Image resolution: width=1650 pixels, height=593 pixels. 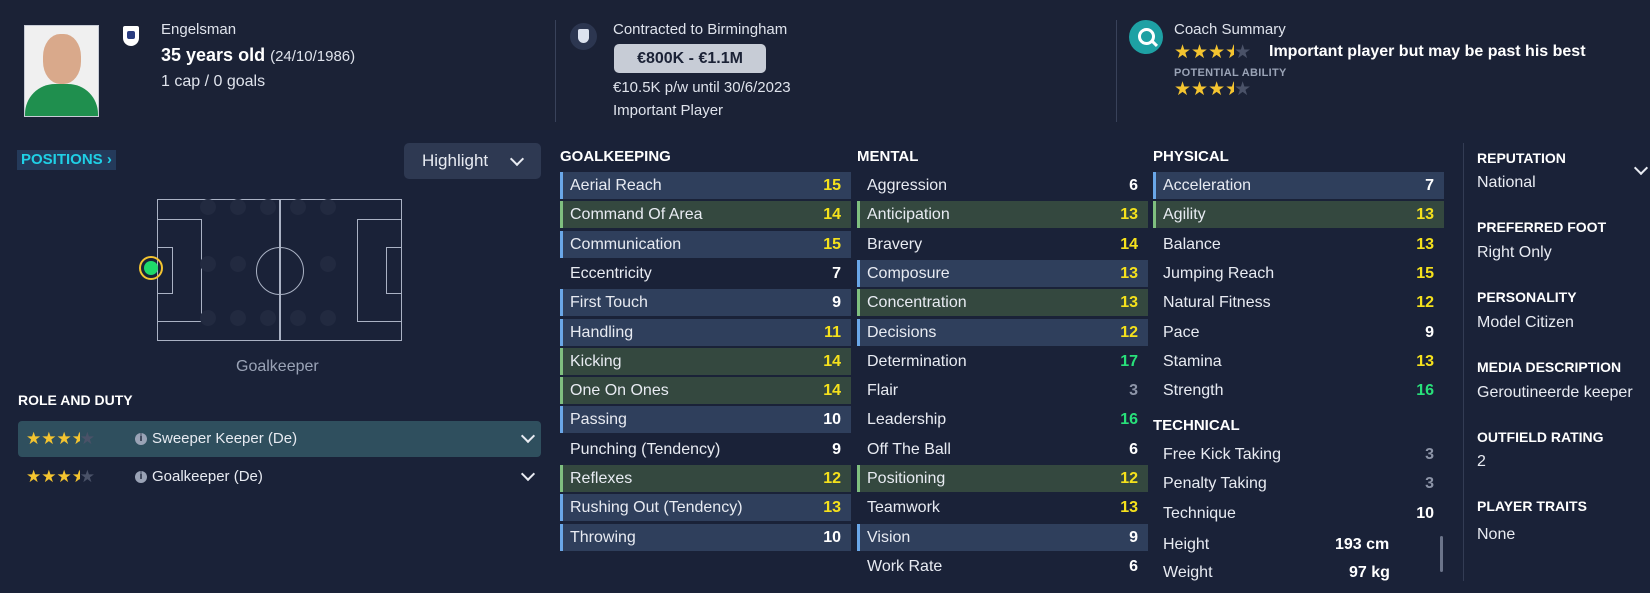 I want to click on attribute-row: Vision 9, so click(x=1002, y=537).